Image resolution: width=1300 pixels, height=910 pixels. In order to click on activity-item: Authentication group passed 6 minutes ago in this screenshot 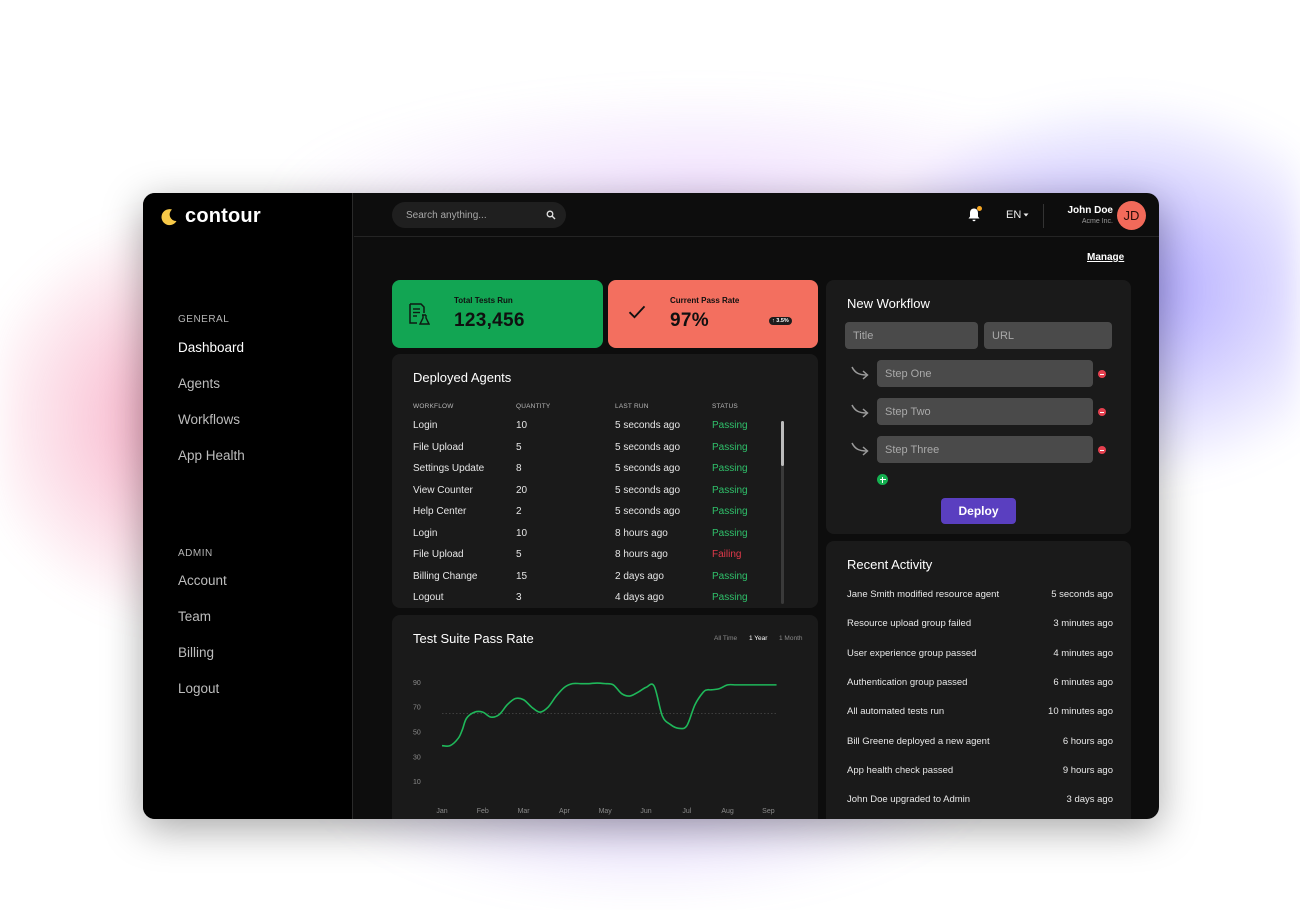, I will do `click(980, 685)`.